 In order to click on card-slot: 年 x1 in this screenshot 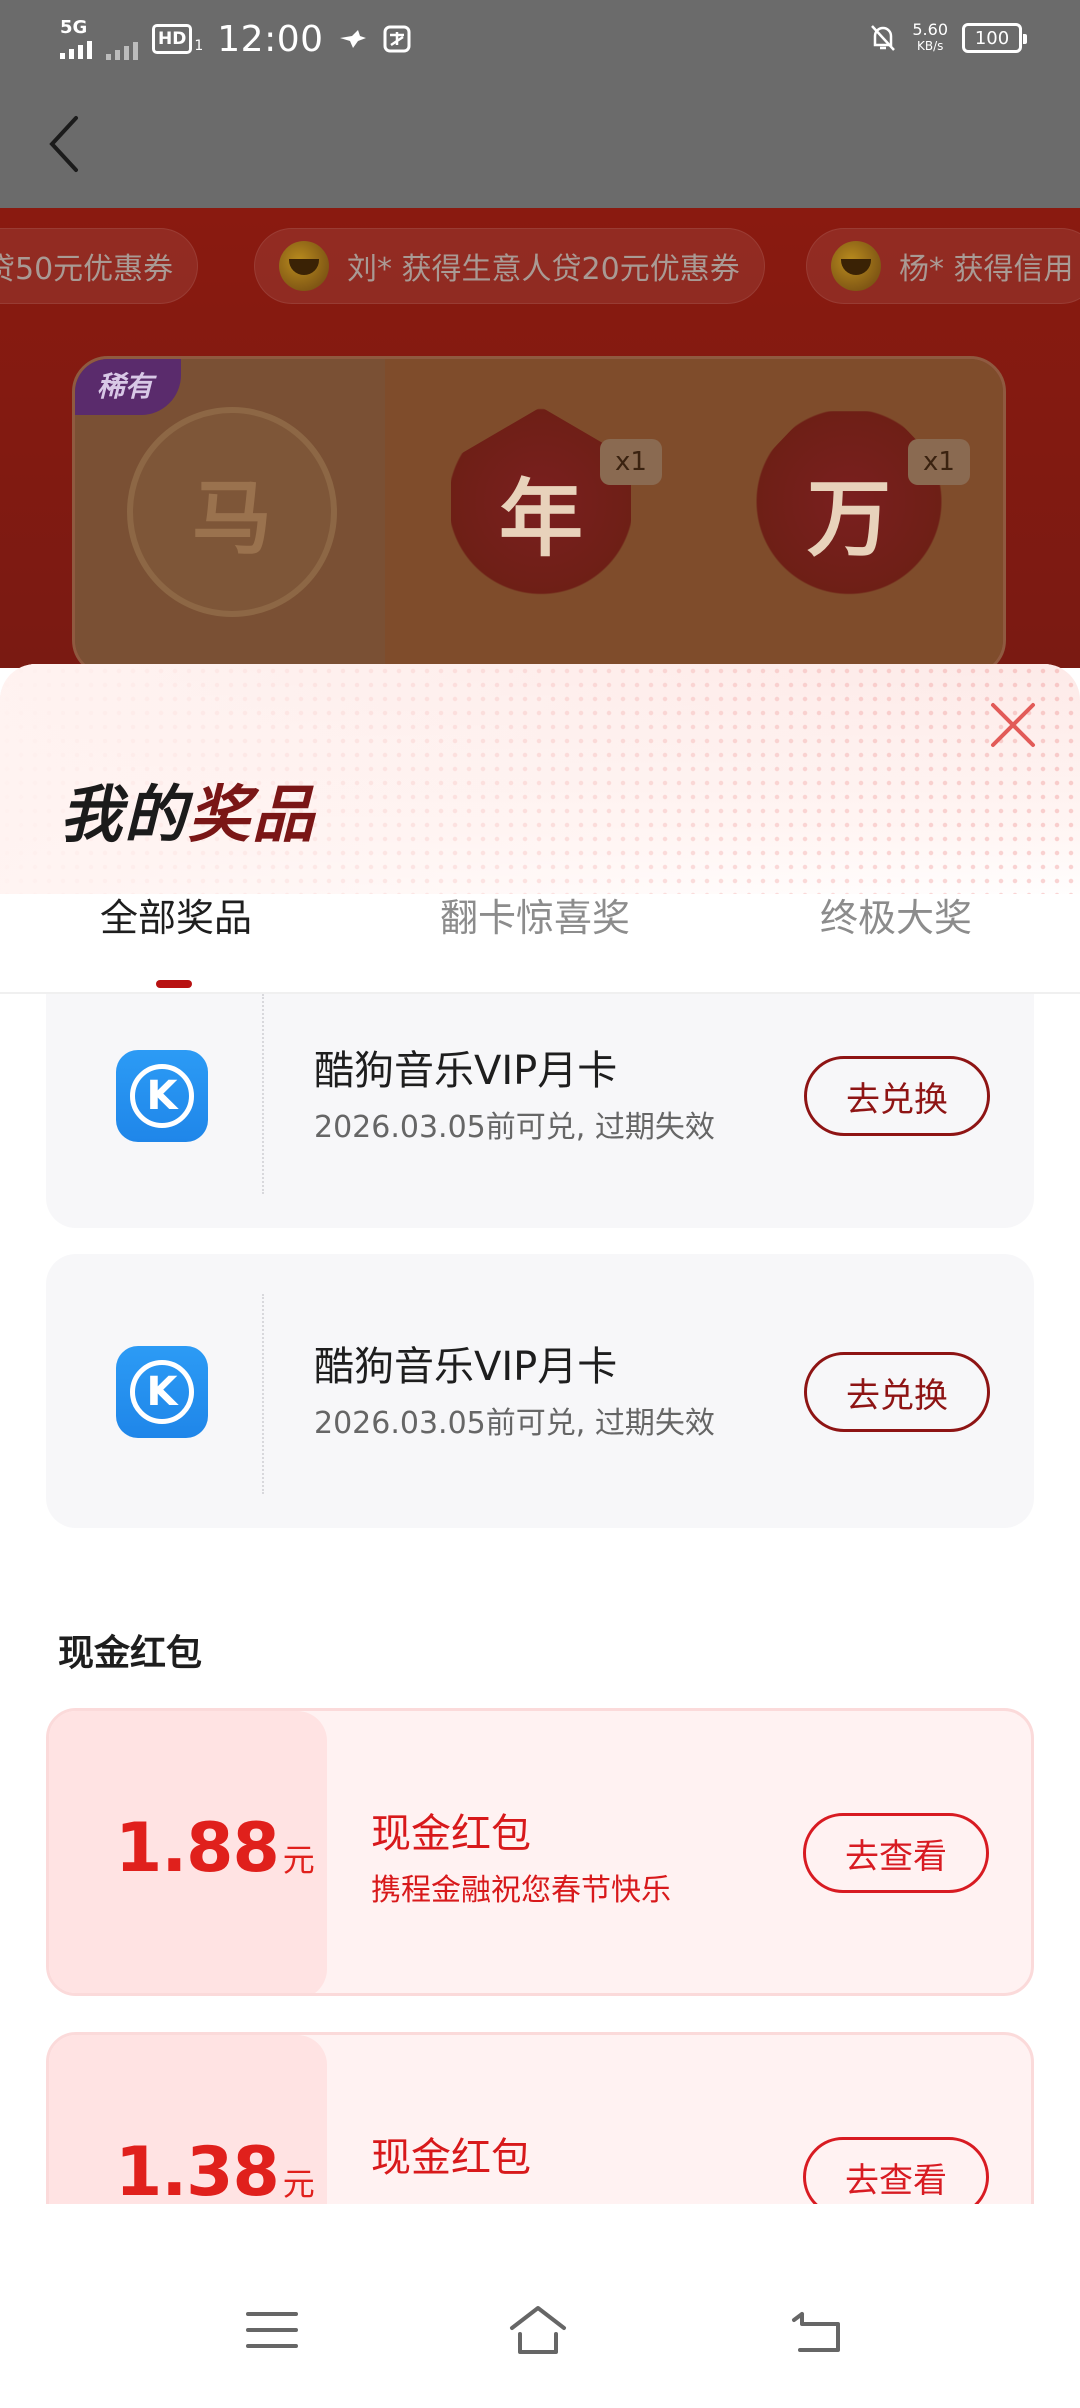, I will do `click(540, 516)`.